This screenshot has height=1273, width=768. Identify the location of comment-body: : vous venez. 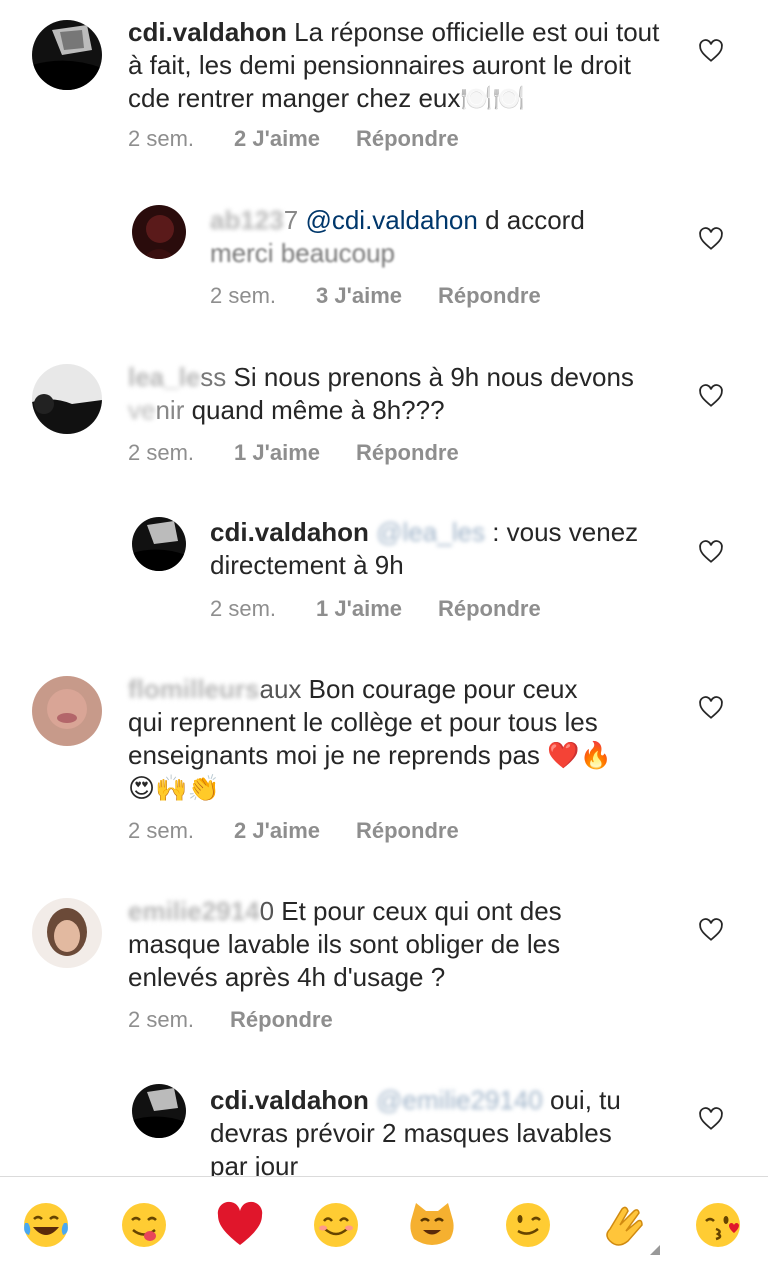
(565, 532).